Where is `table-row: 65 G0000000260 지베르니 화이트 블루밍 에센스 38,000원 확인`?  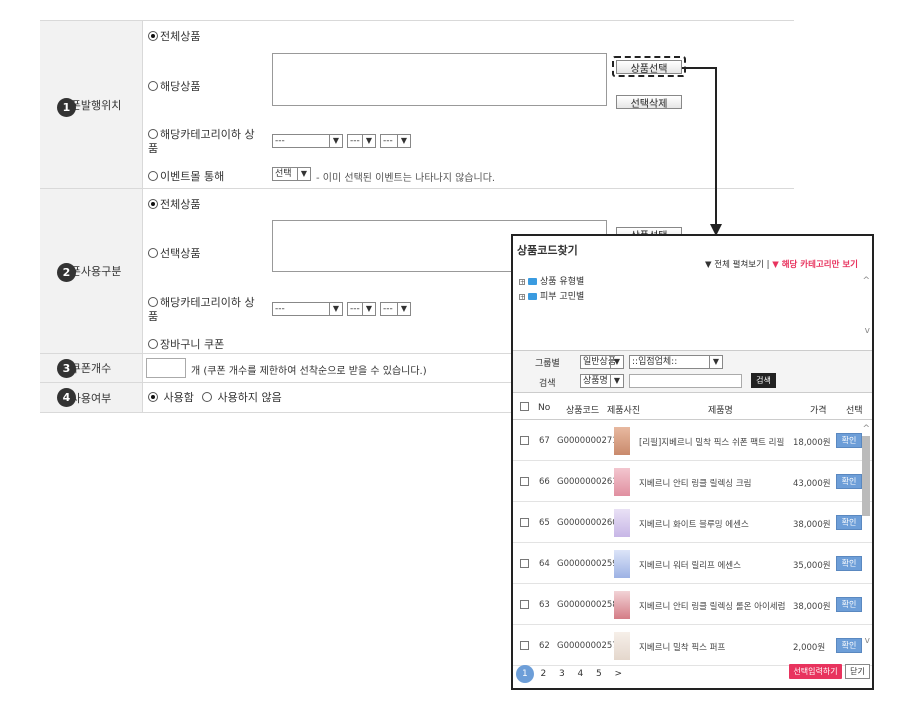
table-row: 65 G0000000260 지베르니 화이트 블루밍 에센스 38,000원 확인 is located at coordinates (692, 523).